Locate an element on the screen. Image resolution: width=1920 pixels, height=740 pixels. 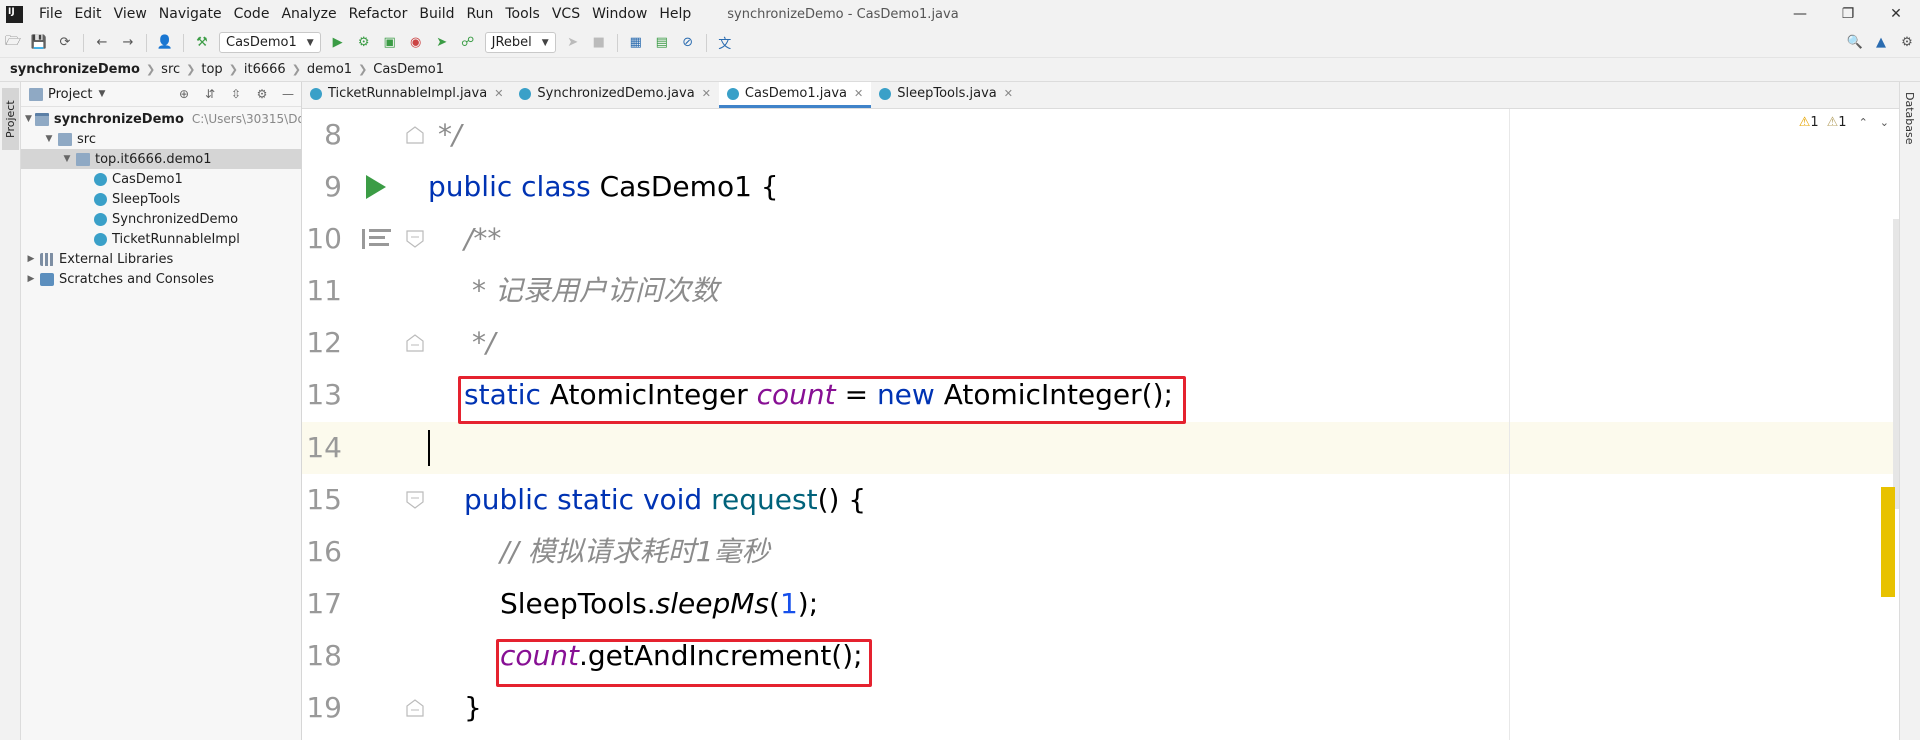
expand-all-icon: ⇵ is located at coordinates (210, 94).